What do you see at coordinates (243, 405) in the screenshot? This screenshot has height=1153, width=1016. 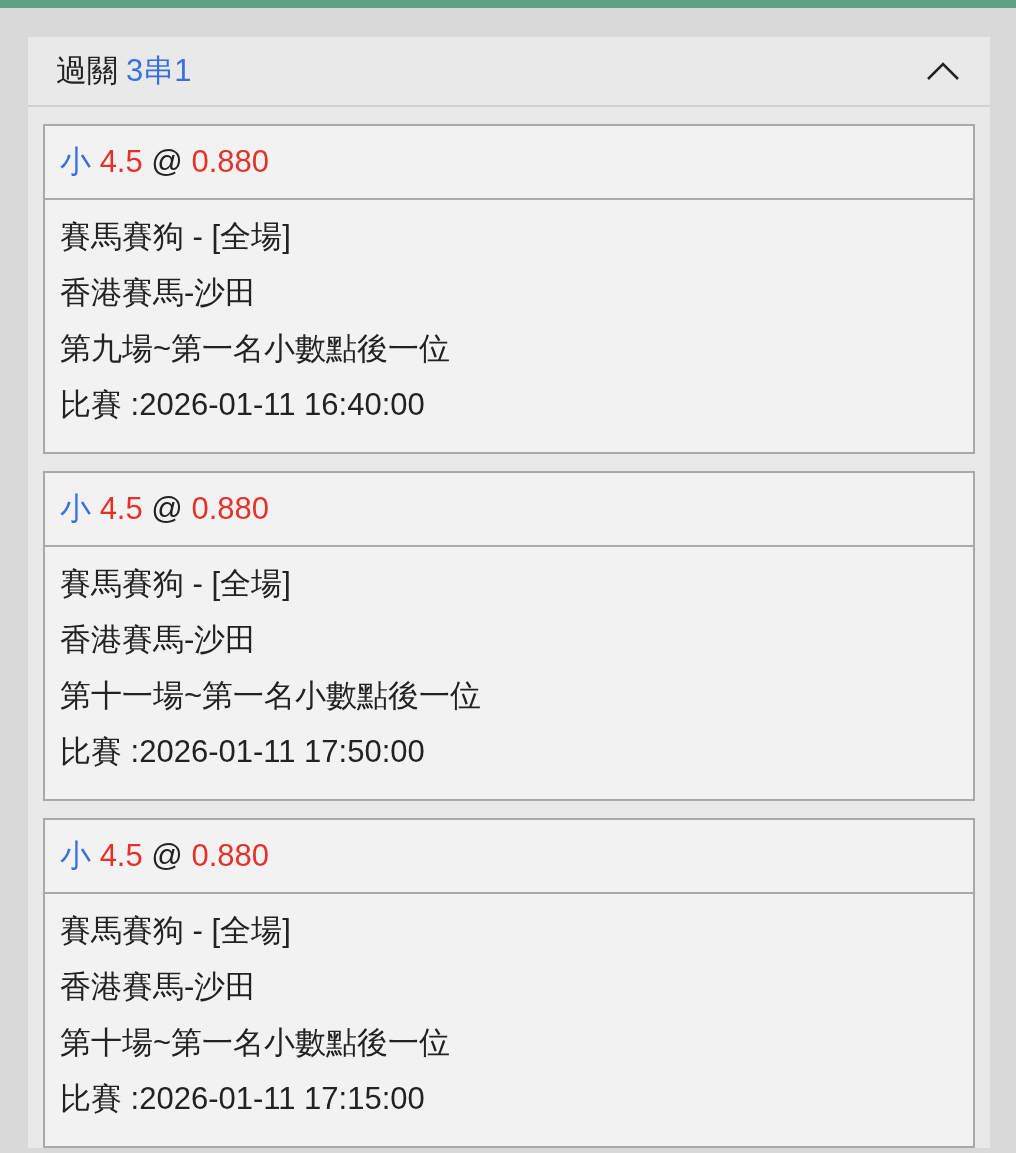 I see `bet-detail-line: 比賽 :2026-01-11 16:40:00` at bounding box center [243, 405].